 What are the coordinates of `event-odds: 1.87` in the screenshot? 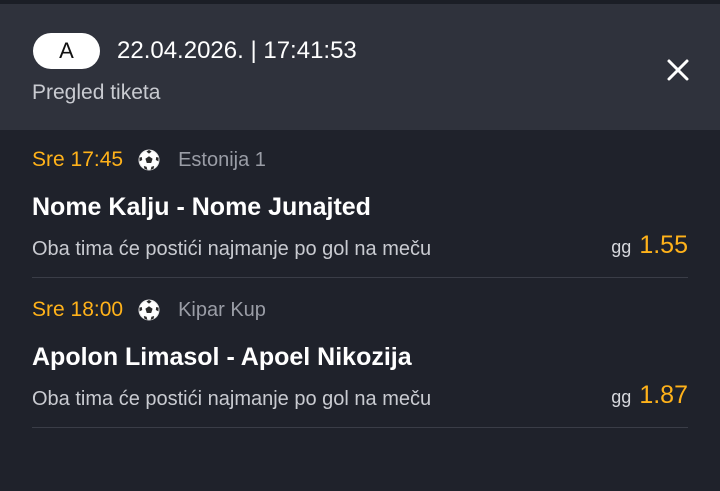 It's located at (663, 395).